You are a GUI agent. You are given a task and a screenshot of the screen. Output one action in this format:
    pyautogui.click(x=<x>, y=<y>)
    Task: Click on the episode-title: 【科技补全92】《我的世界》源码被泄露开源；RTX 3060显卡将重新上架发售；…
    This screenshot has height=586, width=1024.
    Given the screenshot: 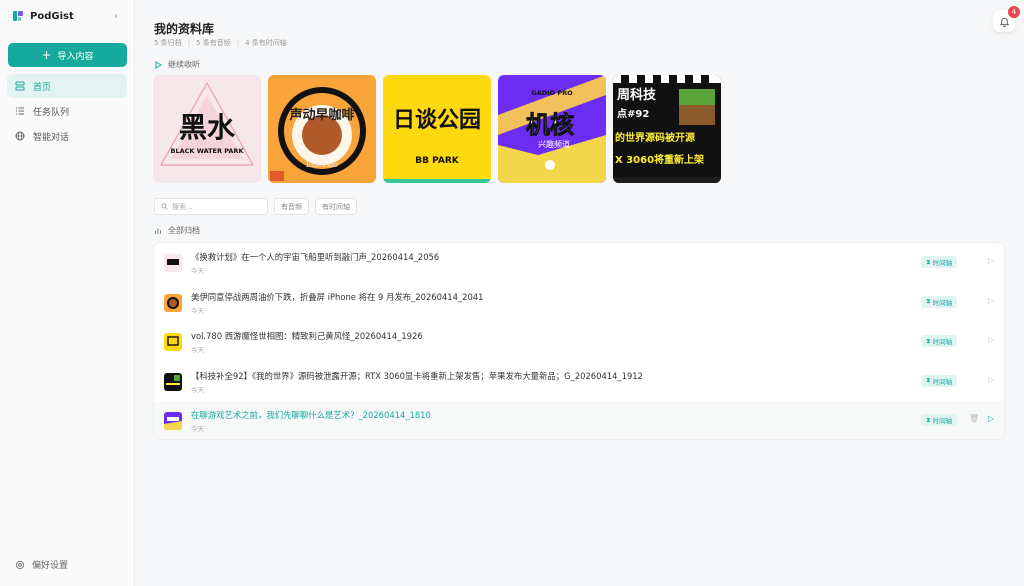 What is the action you would take?
    pyautogui.click(x=417, y=375)
    